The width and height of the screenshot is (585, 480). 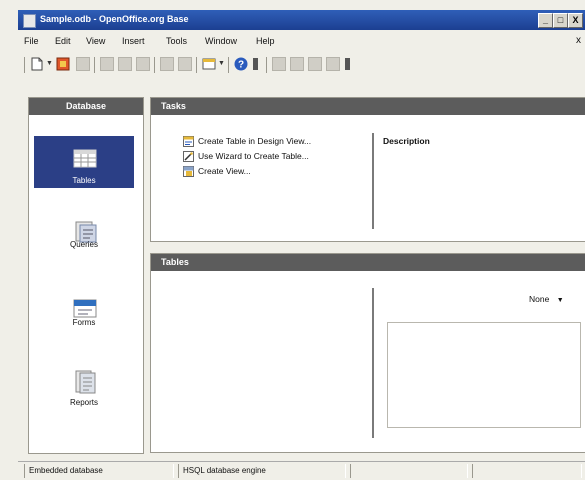 What do you see at coordinates (188, 141) in the screenshot?
I see `design-view-icon` at bounding box center [188, 141].